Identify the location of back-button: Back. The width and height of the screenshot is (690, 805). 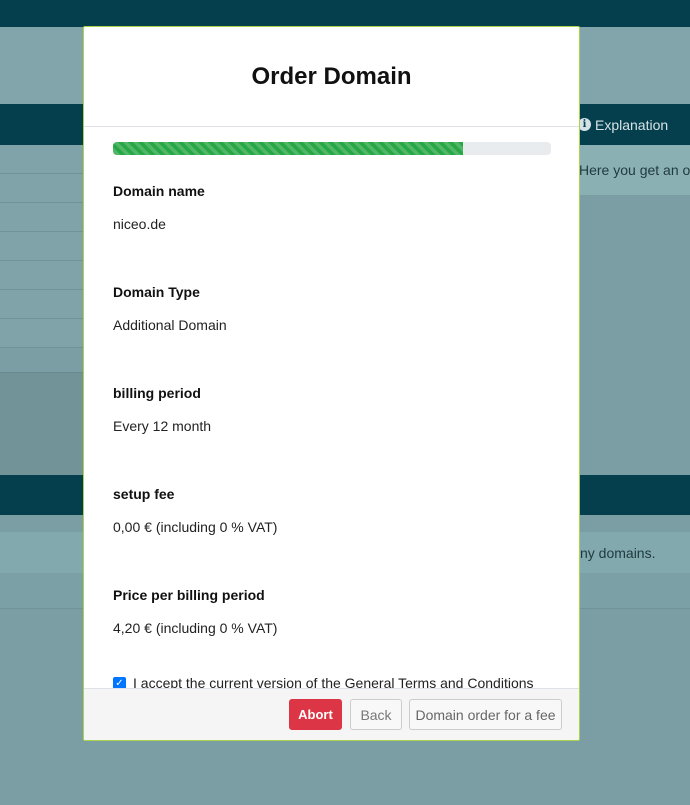
(376, 714).